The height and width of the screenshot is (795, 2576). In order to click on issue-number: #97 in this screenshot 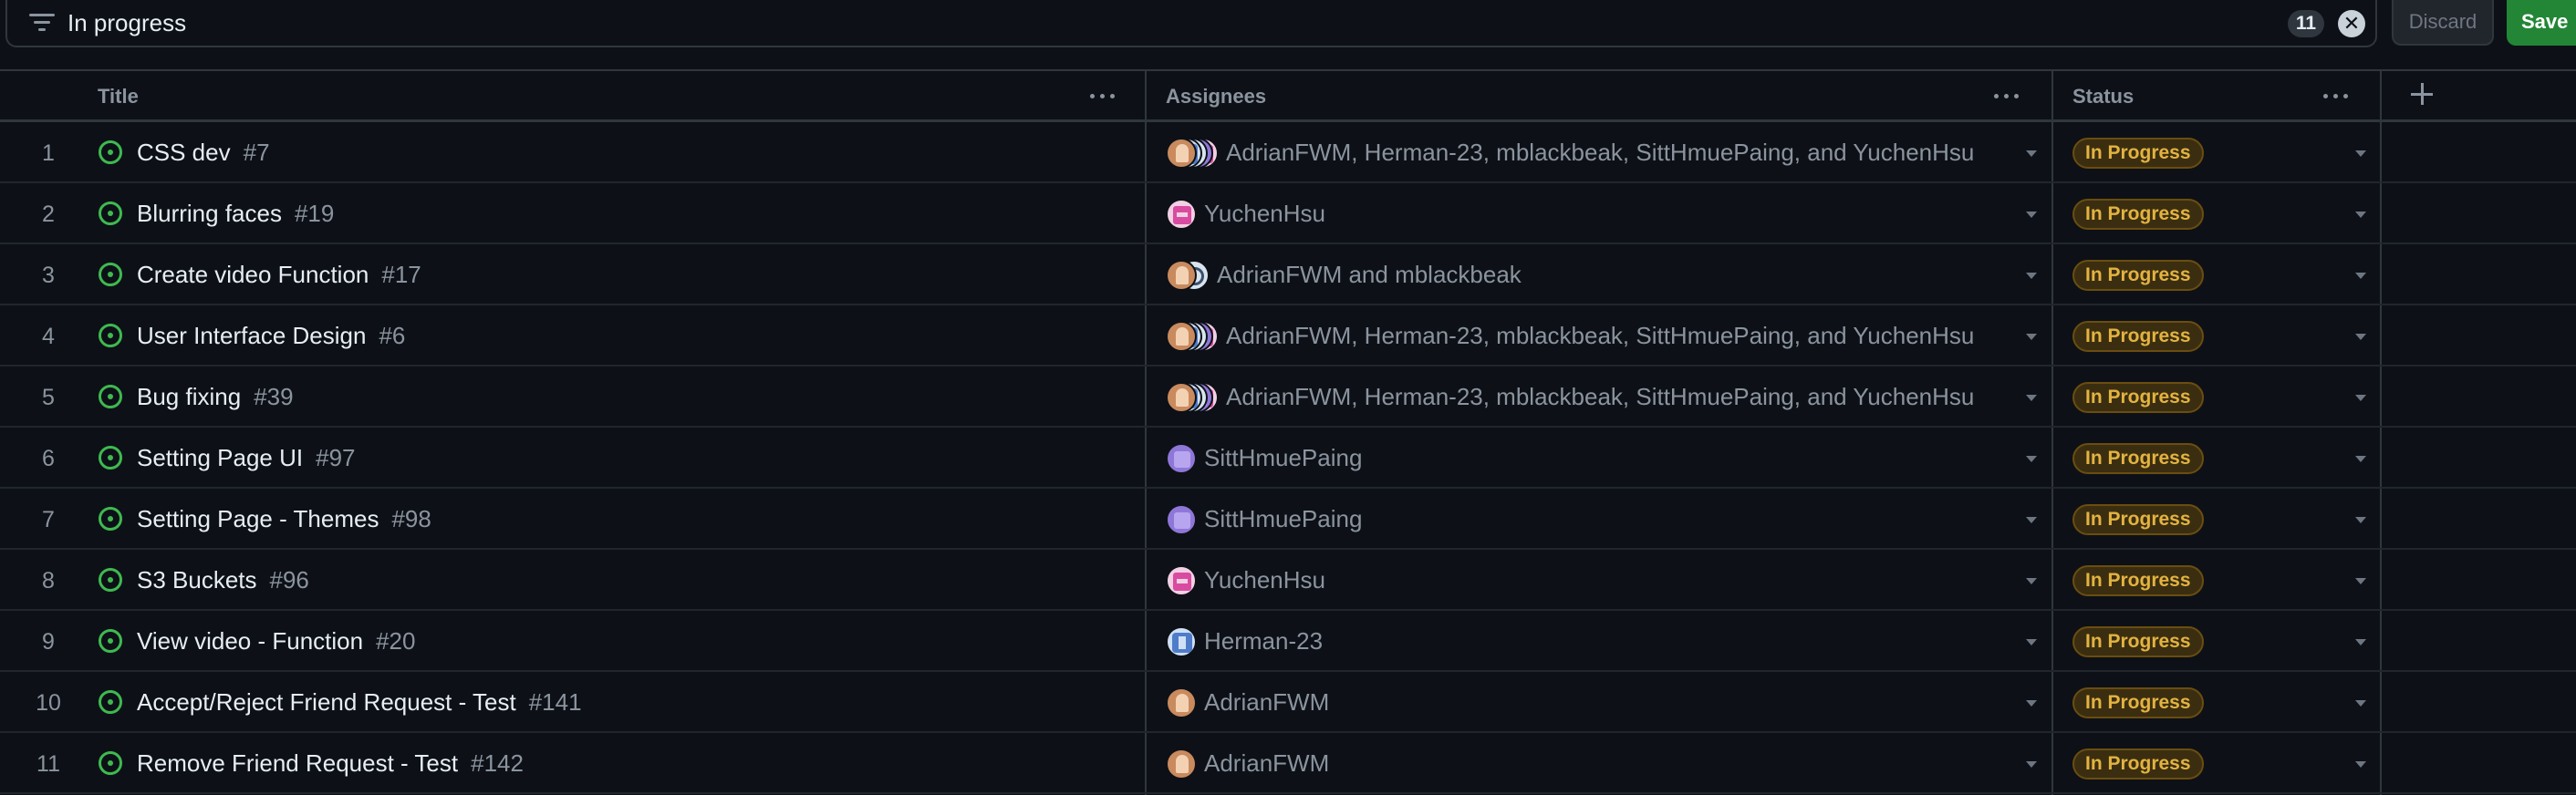, I will do `click(335, 457)`.